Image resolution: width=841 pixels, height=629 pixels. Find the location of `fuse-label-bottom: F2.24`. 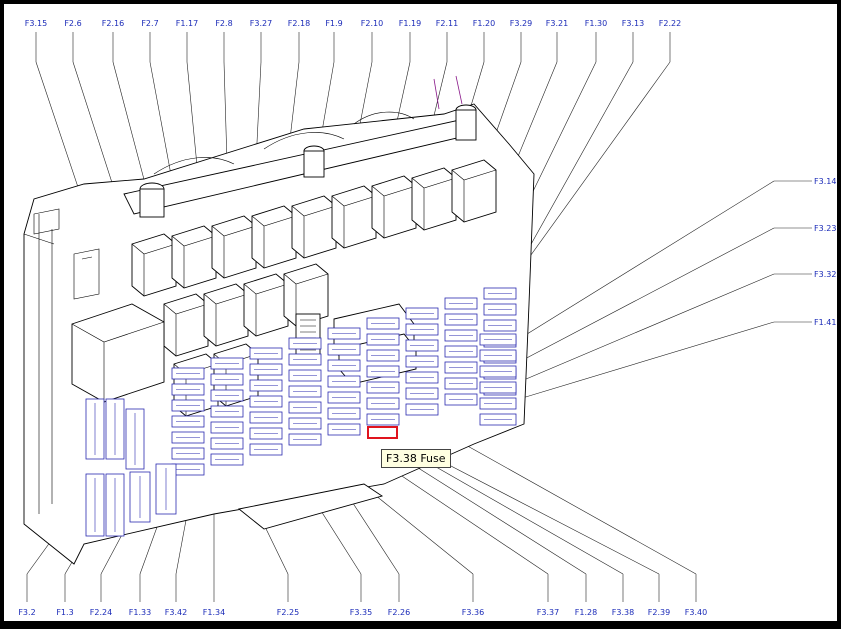

fuse-label-bottom: F2.24 is located at coordinates (101, 612).